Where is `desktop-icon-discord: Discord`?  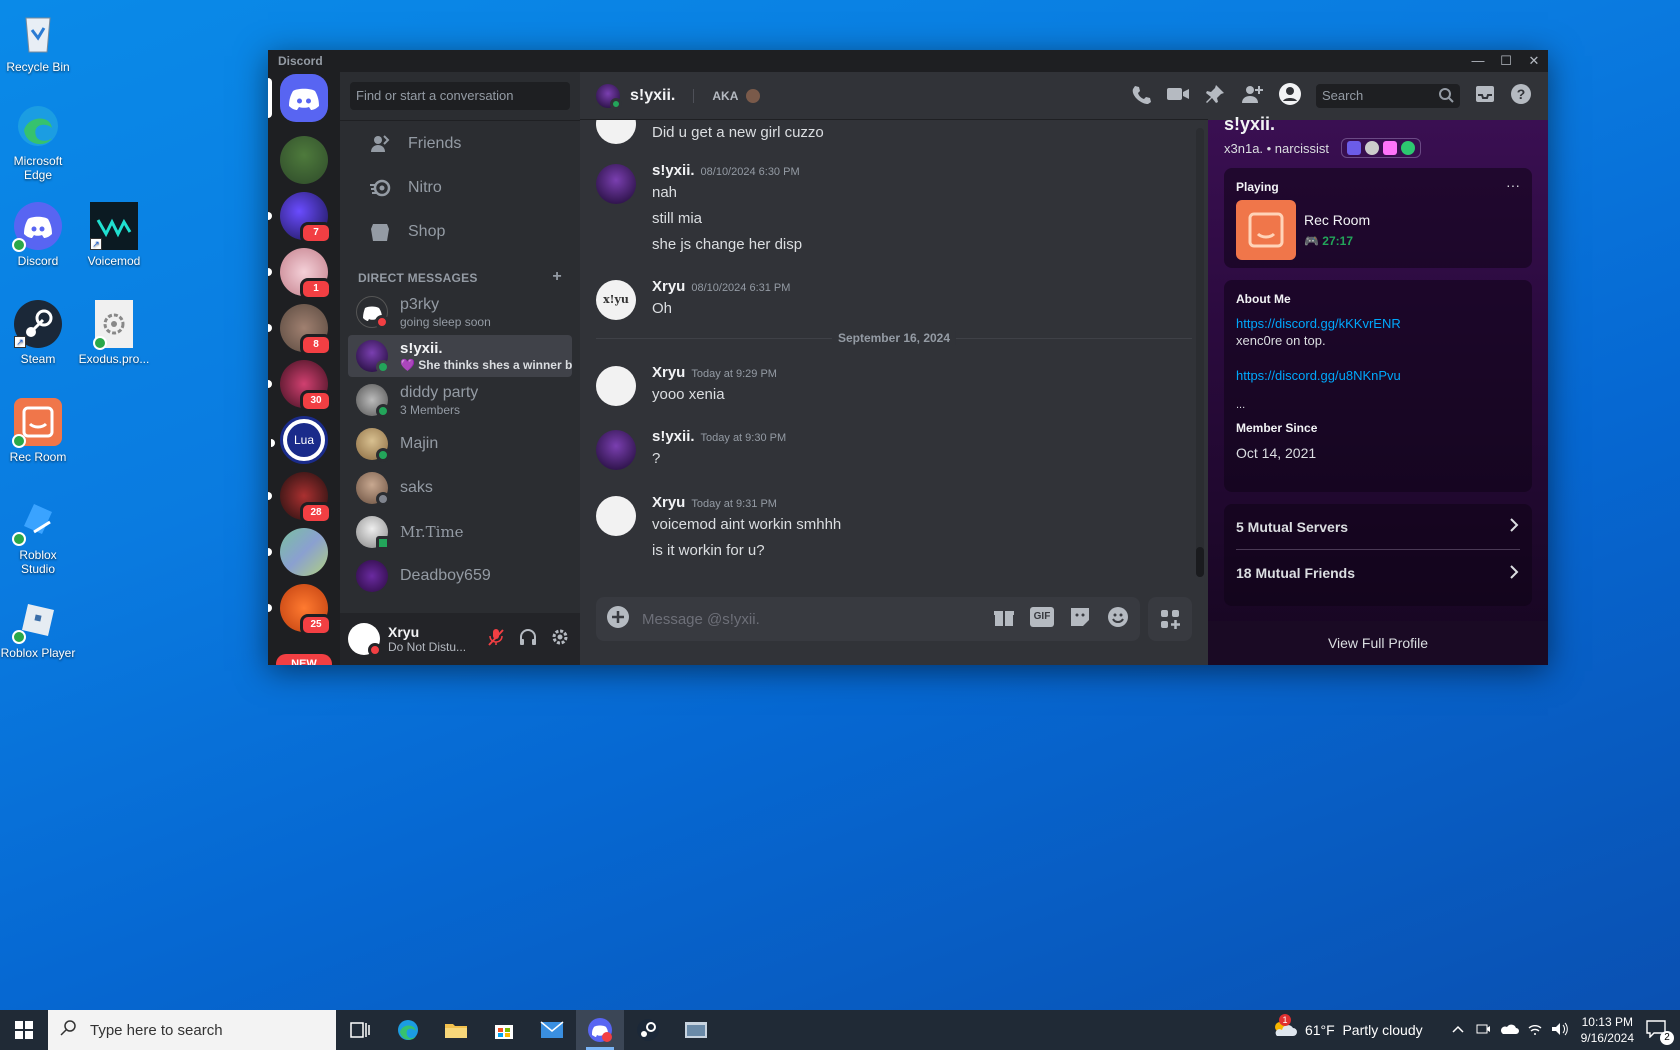
desktop-icon-discord: Discord is located at coordinates (38, 235).